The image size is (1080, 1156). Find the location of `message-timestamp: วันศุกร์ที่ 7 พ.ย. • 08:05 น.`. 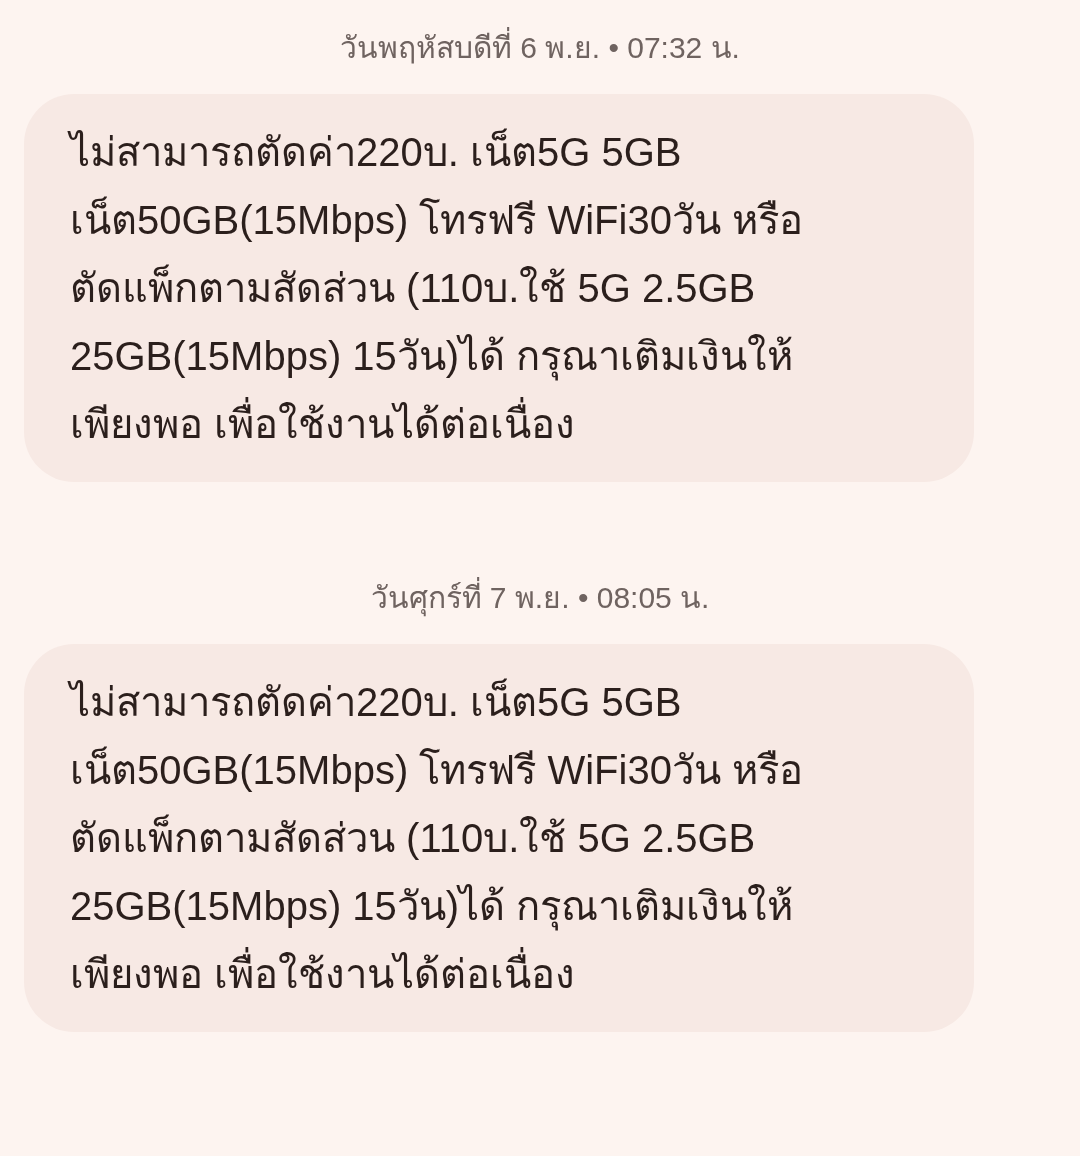

message-timestamp: วันศุกร์ที่ 7 พ.ย. • 08:05 น. is located at coordinates (540, 598).